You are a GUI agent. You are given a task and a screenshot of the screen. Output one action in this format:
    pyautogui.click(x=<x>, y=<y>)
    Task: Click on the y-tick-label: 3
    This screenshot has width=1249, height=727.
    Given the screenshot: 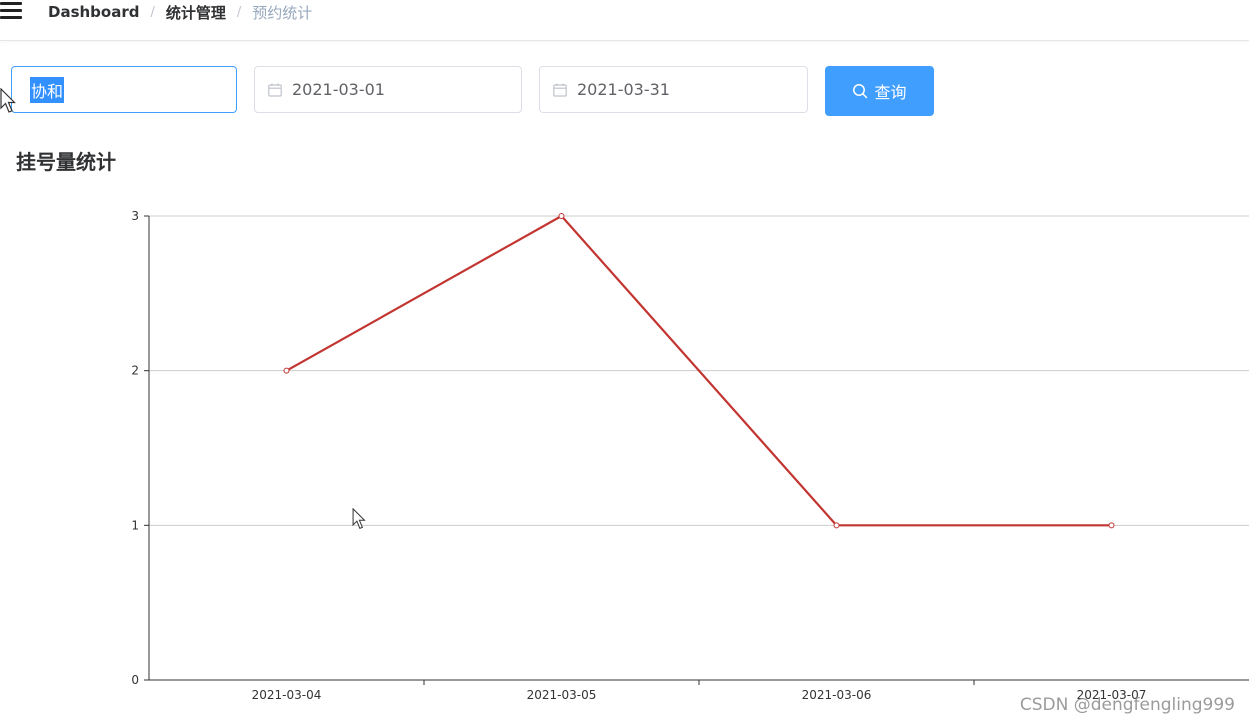 What is the action you would take?
    pyautogui.click(x=135, y=216)
    